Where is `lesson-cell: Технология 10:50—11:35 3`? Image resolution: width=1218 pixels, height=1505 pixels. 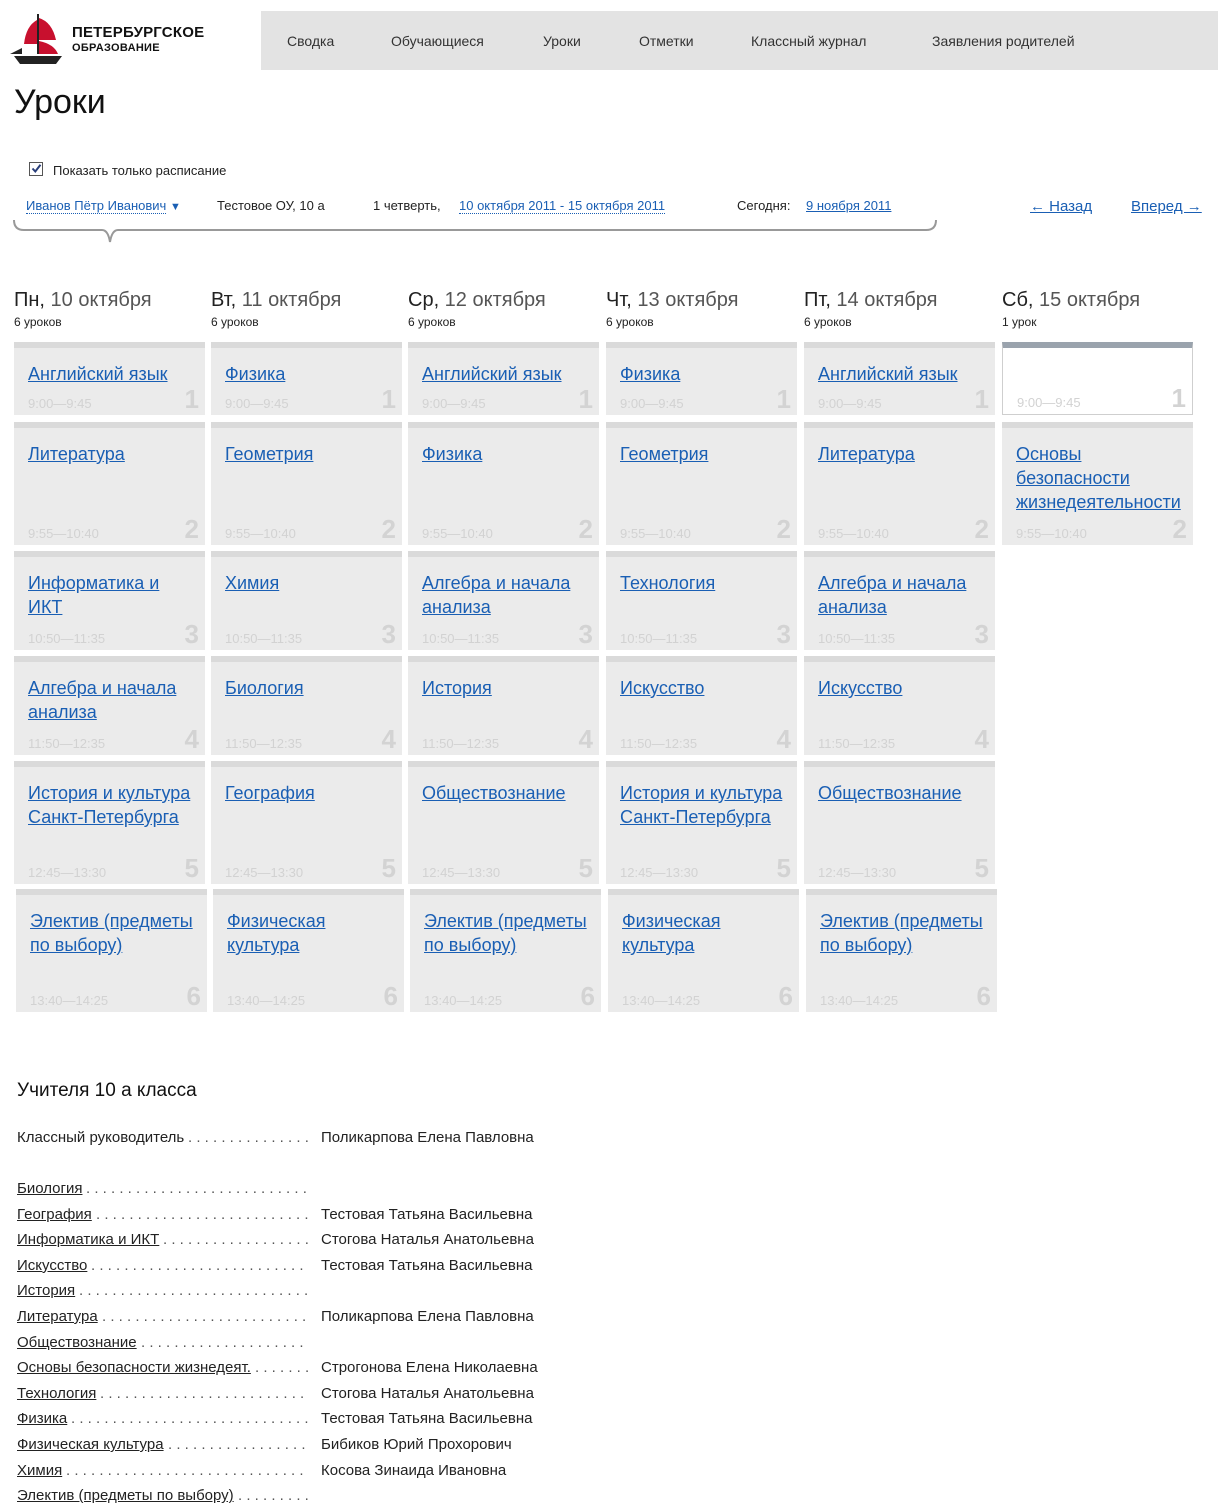
lesson-cell: Технология 10:50—11:35 3 is located at coordinates (701, 600).